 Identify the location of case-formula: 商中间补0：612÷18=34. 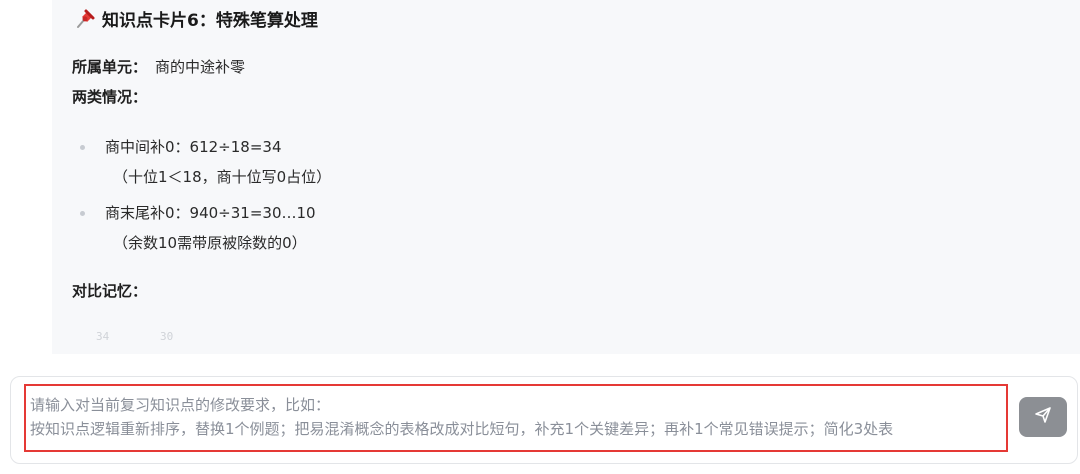
(193, 147).